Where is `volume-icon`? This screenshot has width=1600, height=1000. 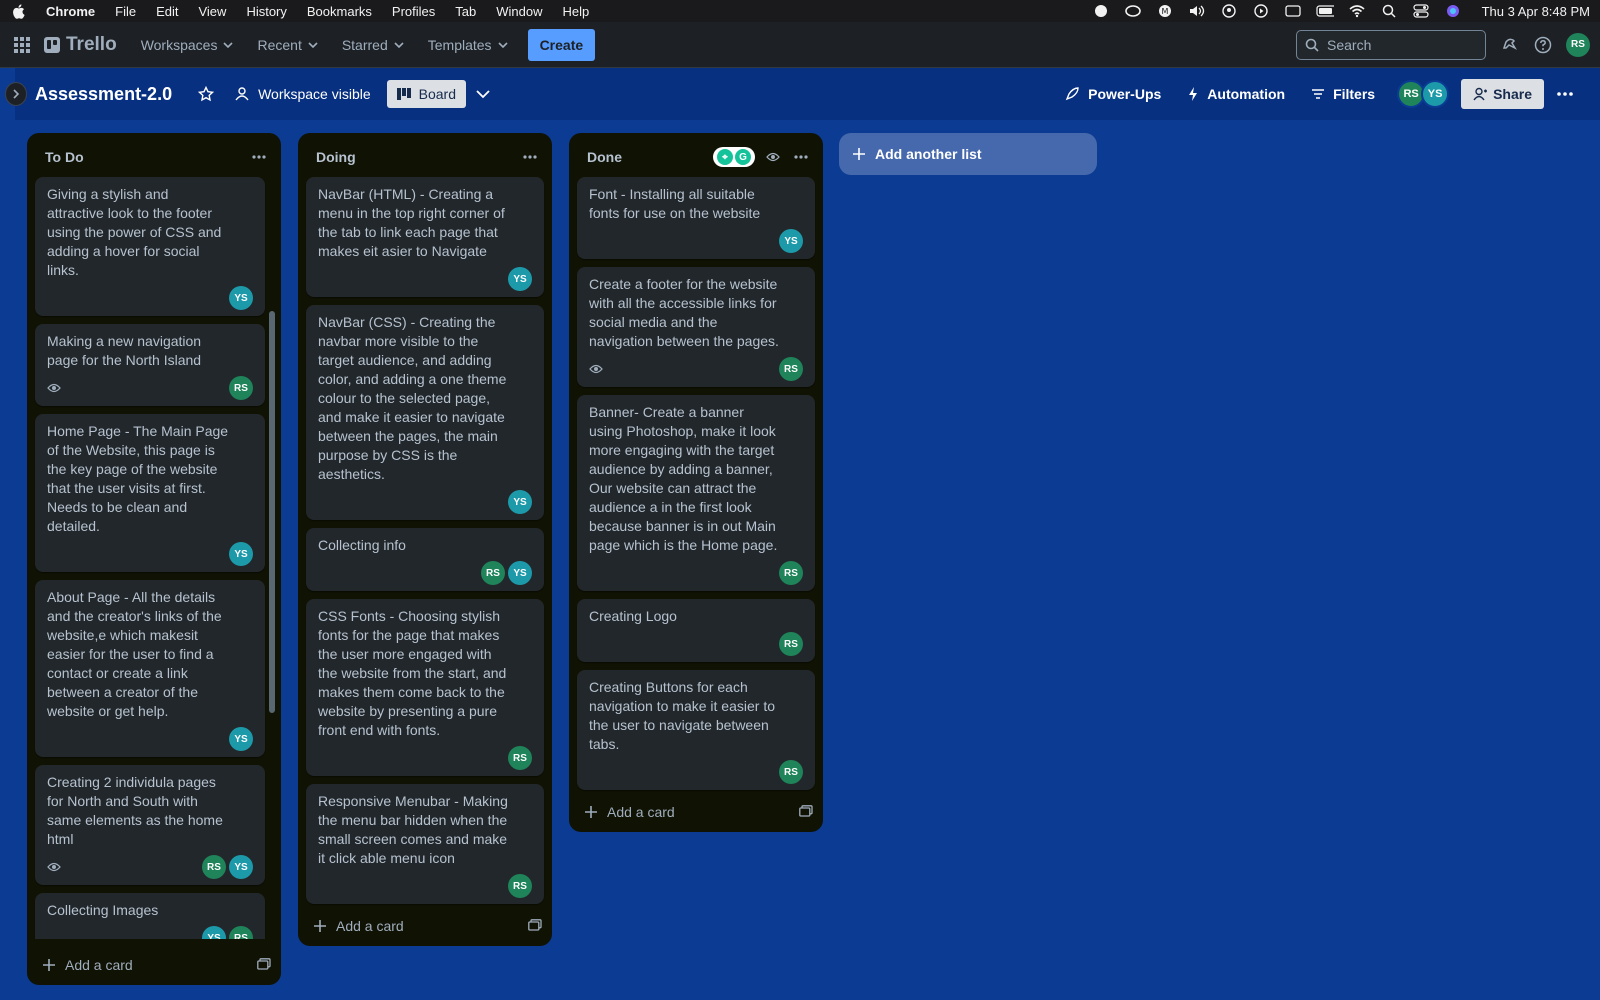
volume-icon is located at coordinates (1197, 11).